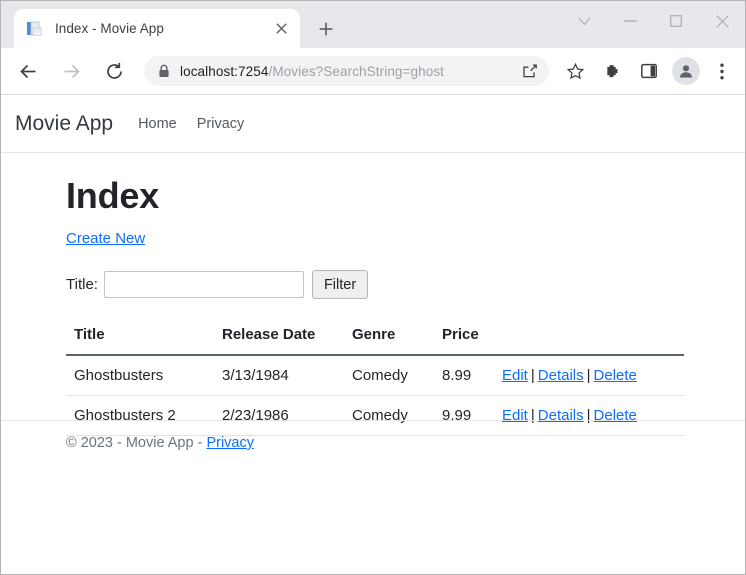  What do you see at coordinates (281, 29) in the screenshot?
I see `close-icon` at bounding box center [281, 29].